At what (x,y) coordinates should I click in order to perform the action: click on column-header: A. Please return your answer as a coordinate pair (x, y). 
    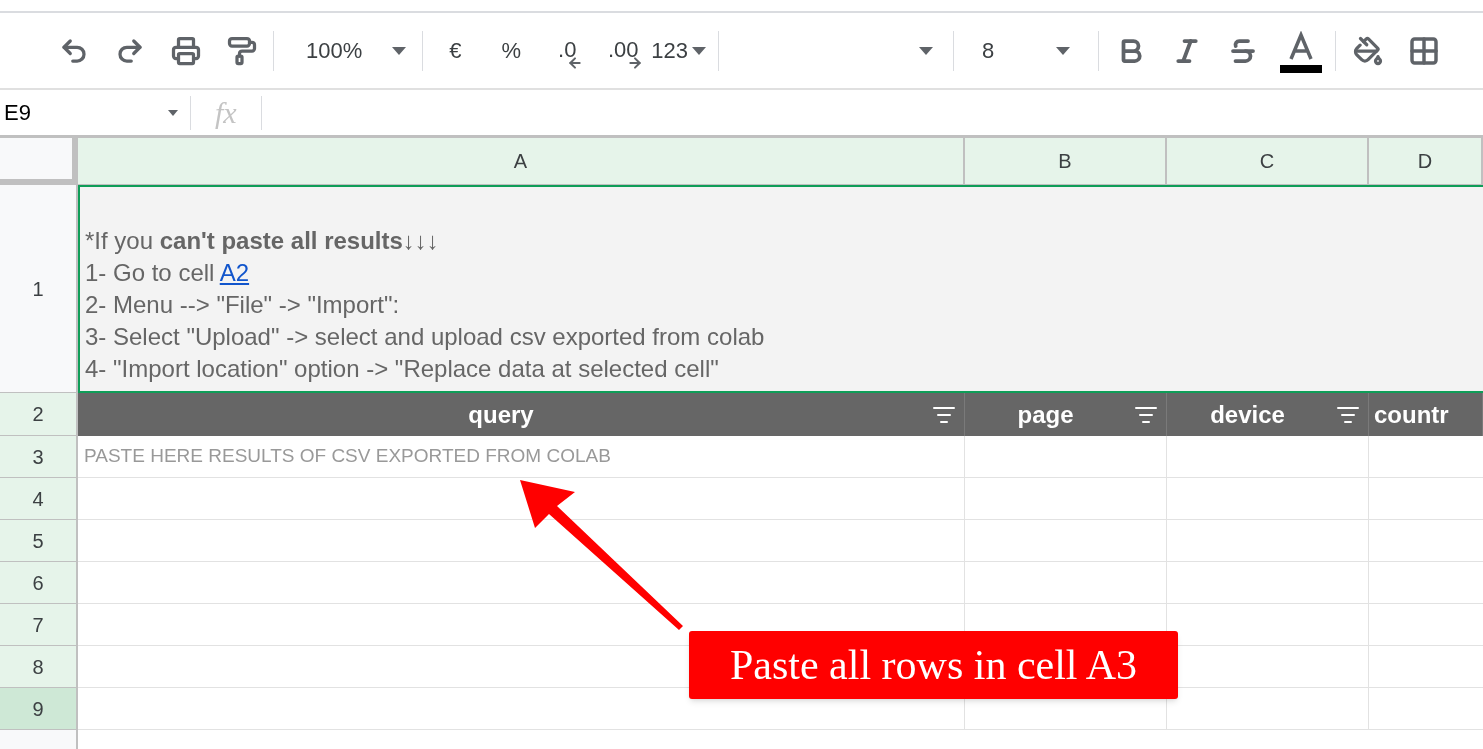
    Looking at the image, I should click on (521, 161).